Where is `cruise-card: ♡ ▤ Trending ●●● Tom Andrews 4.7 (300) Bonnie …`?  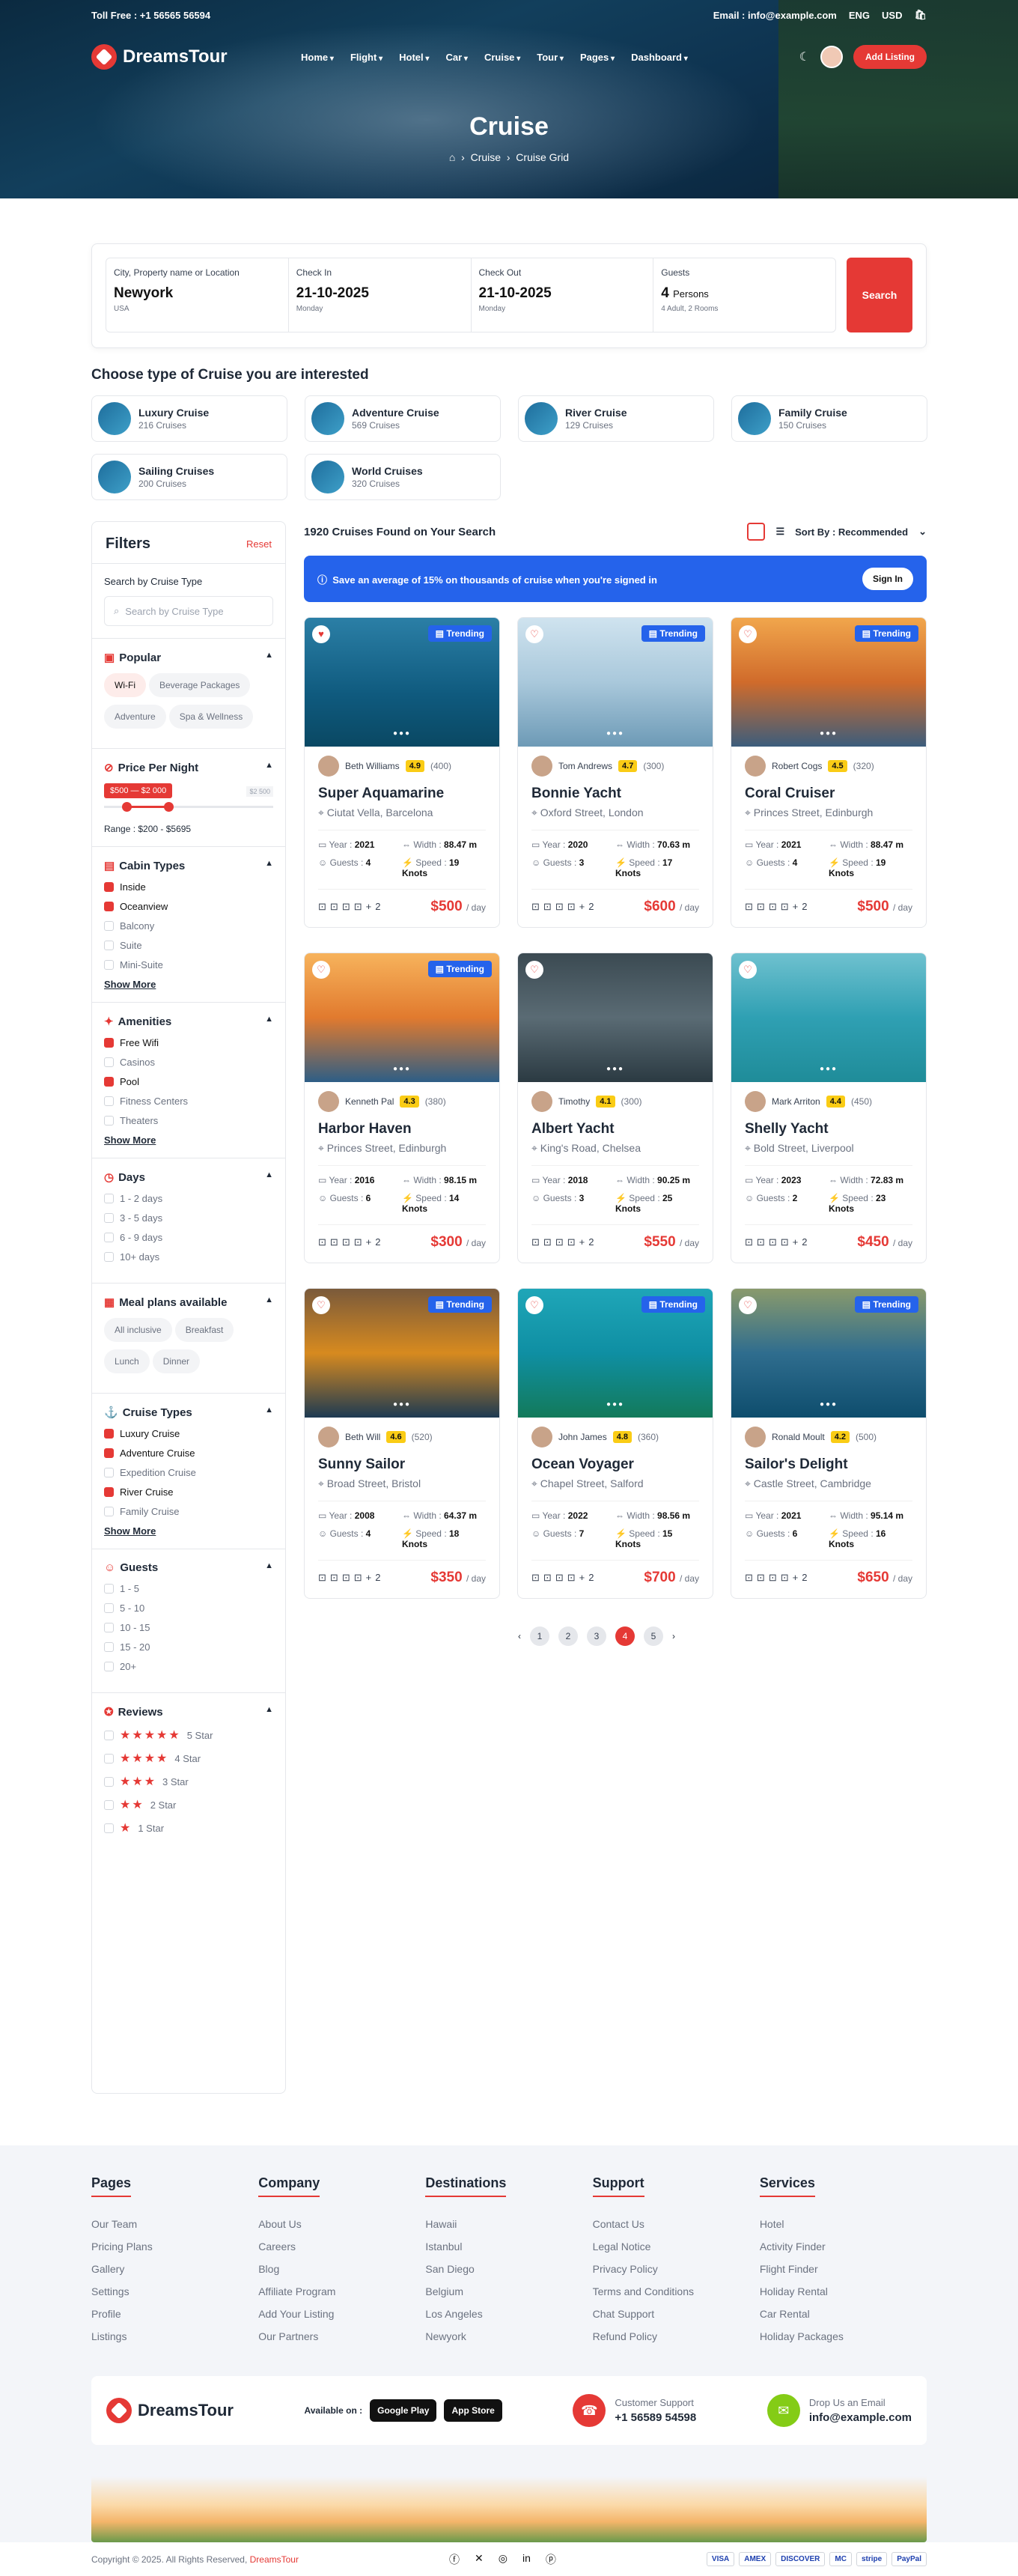 cruise-card: ♡ ▤ Trending ●●● Tom Andrews 4.7 (300) Bonnie … is located at coordinates (615, 772).